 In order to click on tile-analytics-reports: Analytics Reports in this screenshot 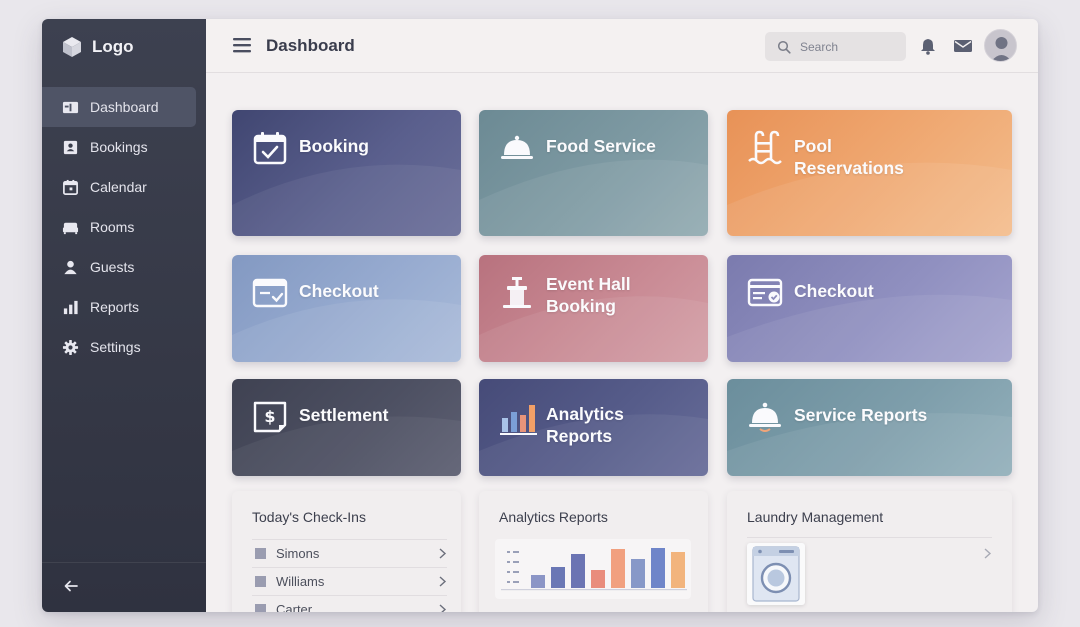, I will do `click(593, 427)`.